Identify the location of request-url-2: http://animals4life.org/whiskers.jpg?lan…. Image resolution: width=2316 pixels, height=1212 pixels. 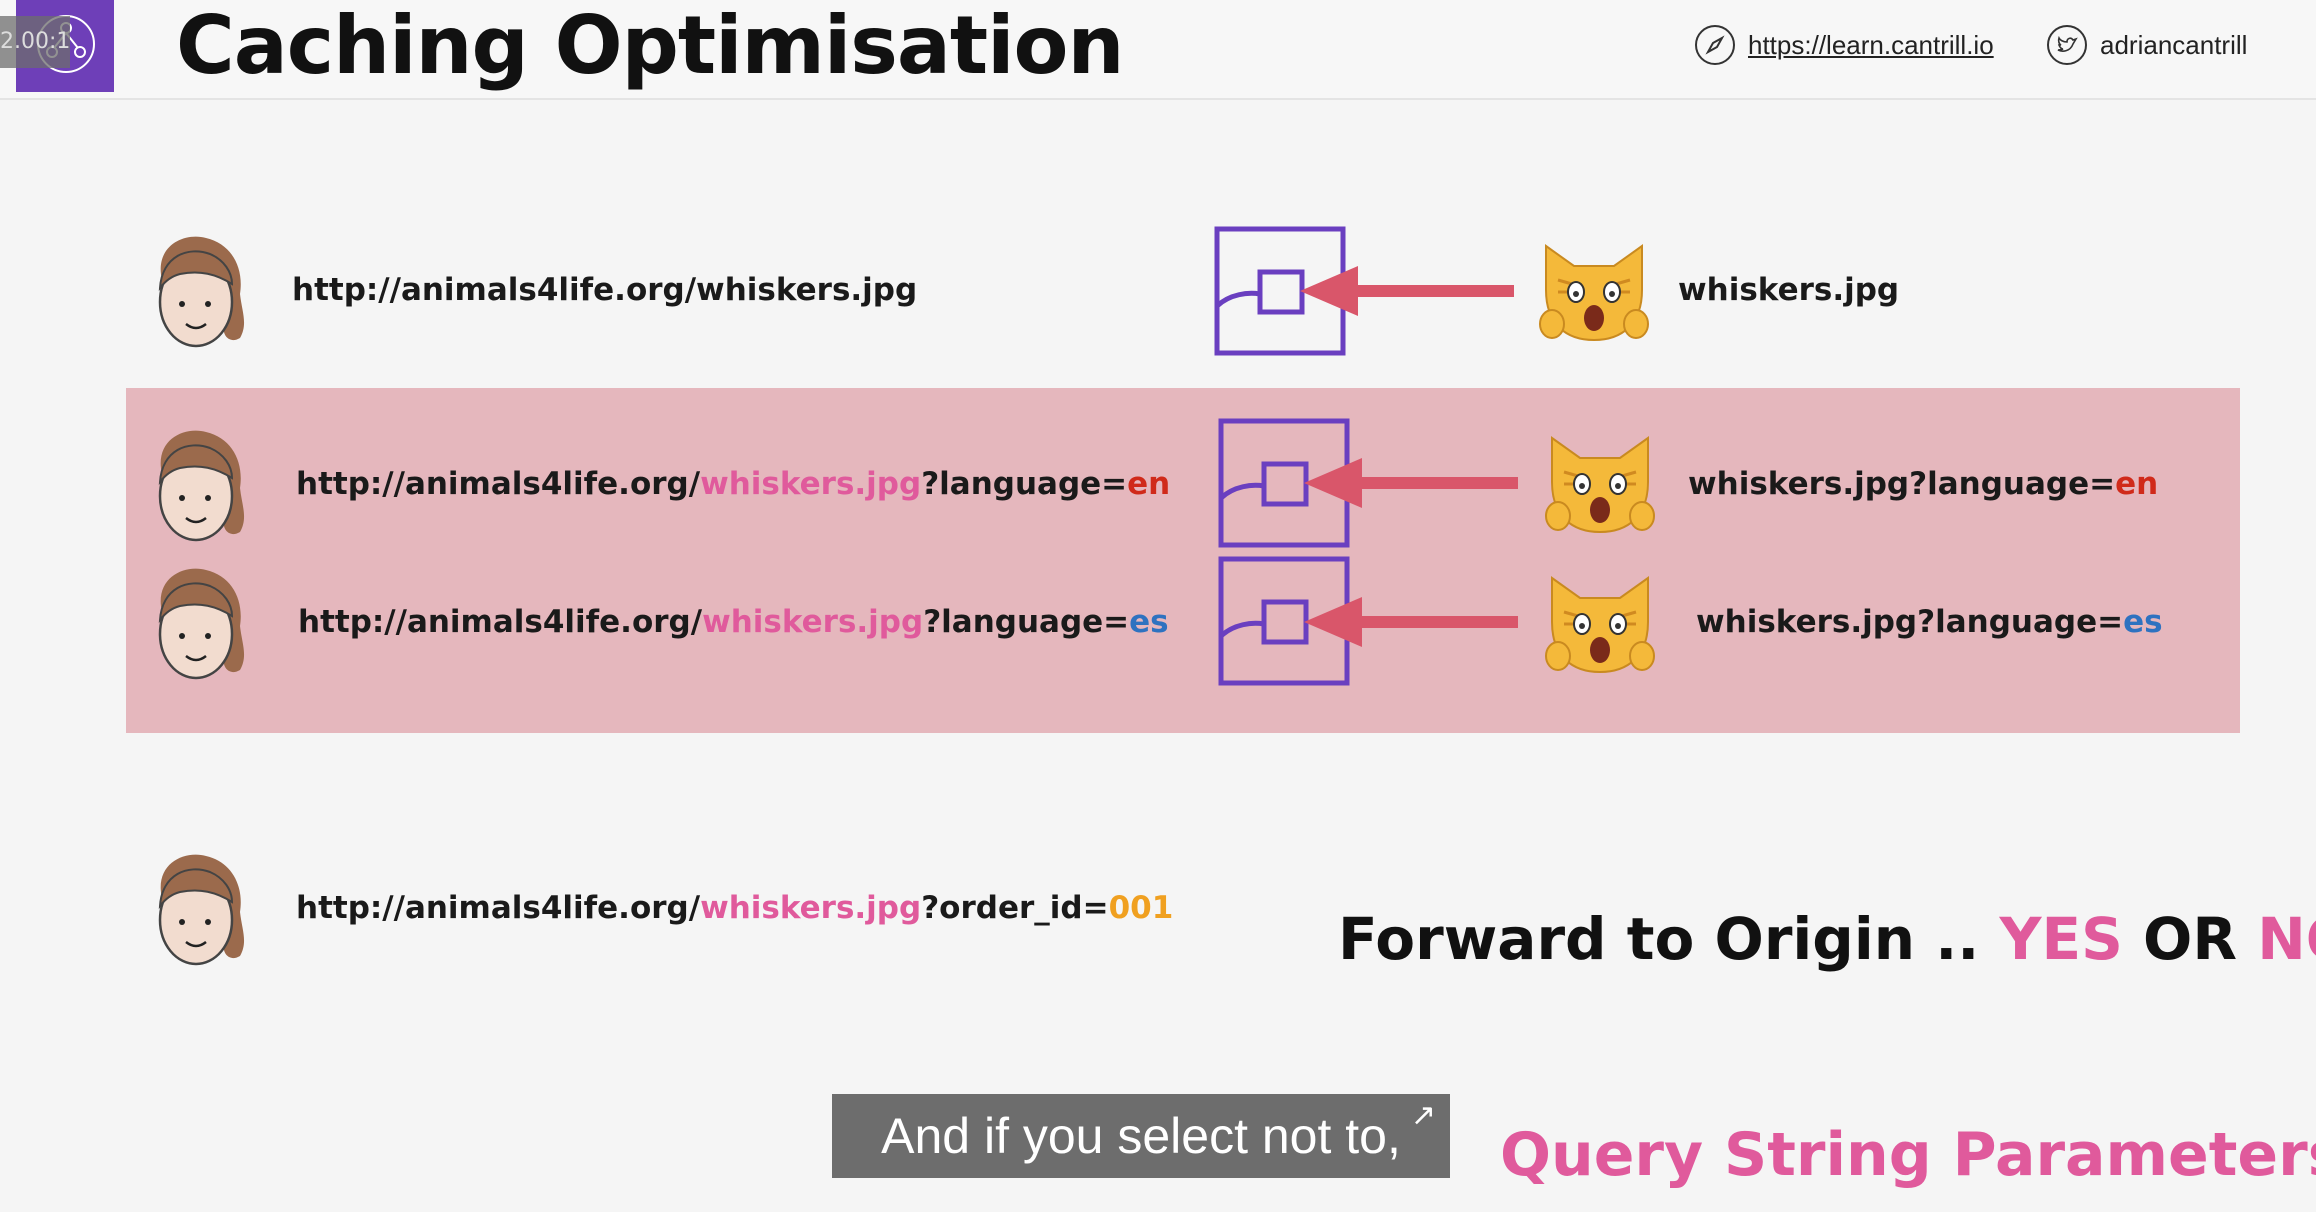
(733, 484).